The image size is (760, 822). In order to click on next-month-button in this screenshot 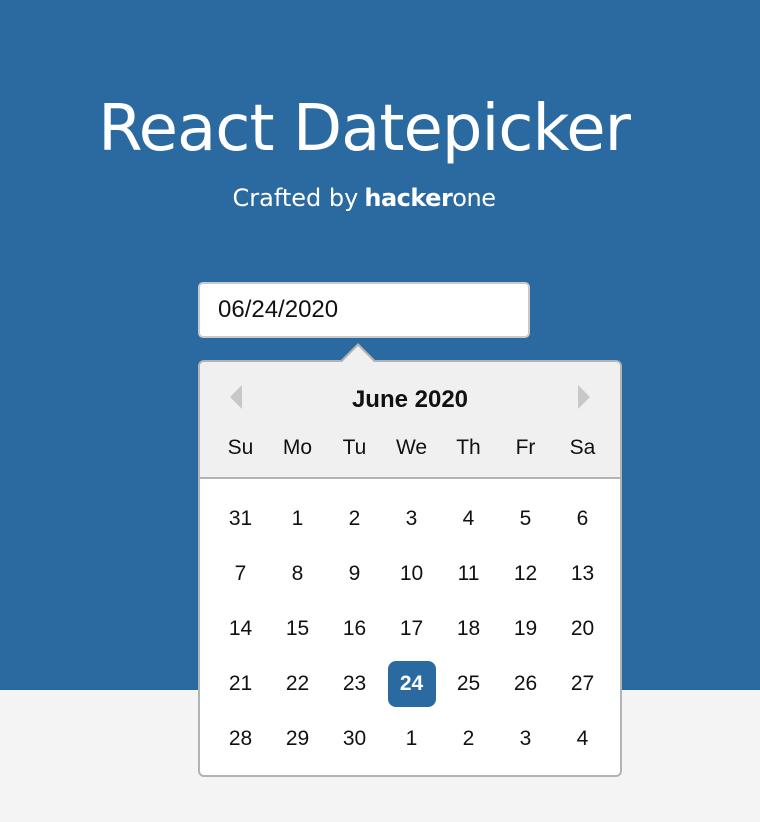, I will do `click(584, 397)`.